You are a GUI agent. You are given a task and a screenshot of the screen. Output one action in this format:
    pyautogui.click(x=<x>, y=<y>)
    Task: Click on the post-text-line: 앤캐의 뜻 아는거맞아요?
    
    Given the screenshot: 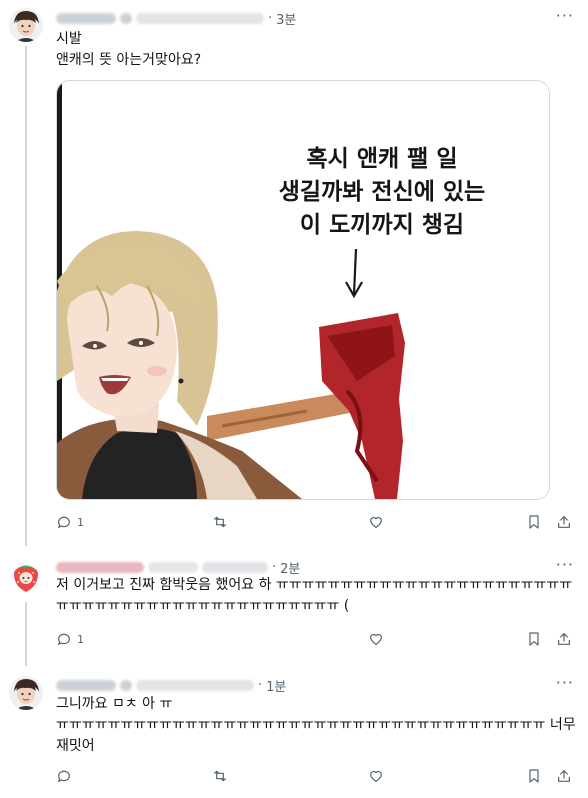 What is the action you would take?
    pyautogui.click(x=129, y=60)
    